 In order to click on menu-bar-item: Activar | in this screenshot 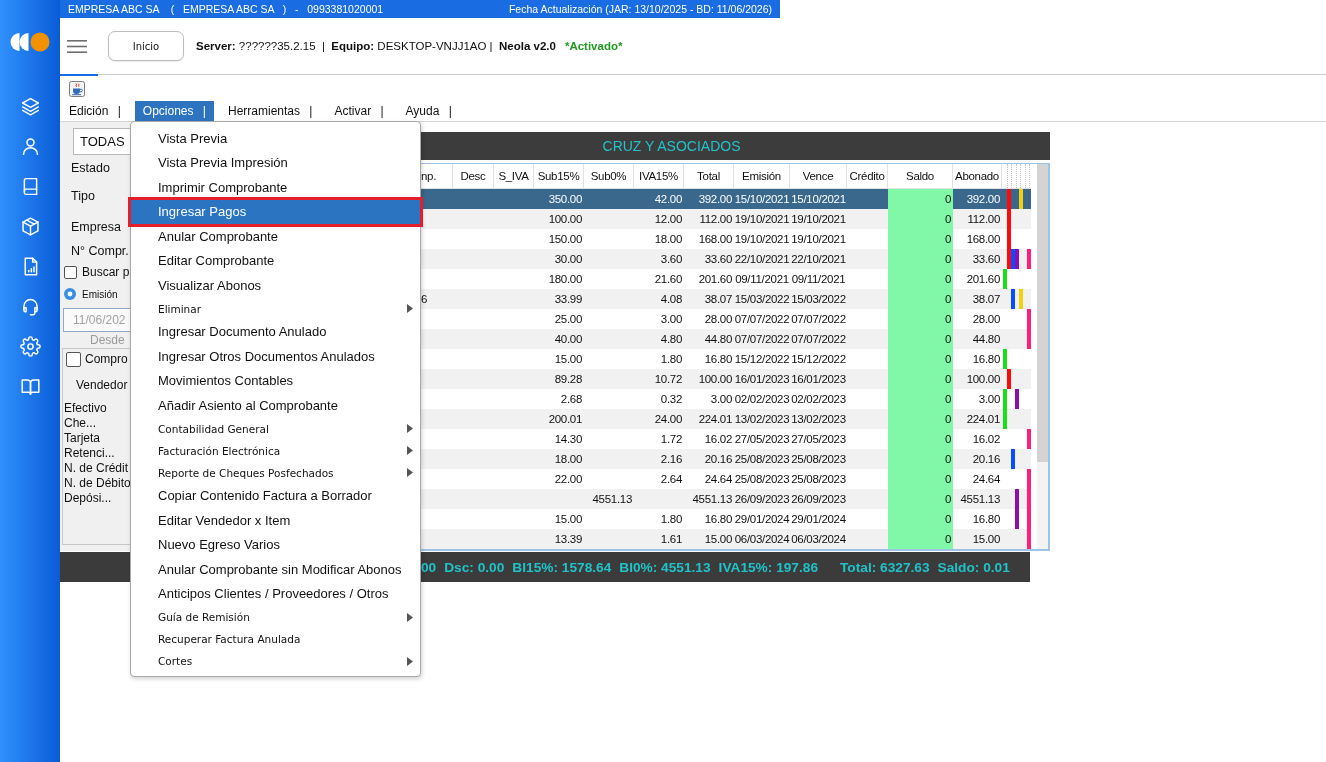, I will do `click(359, 111)`.